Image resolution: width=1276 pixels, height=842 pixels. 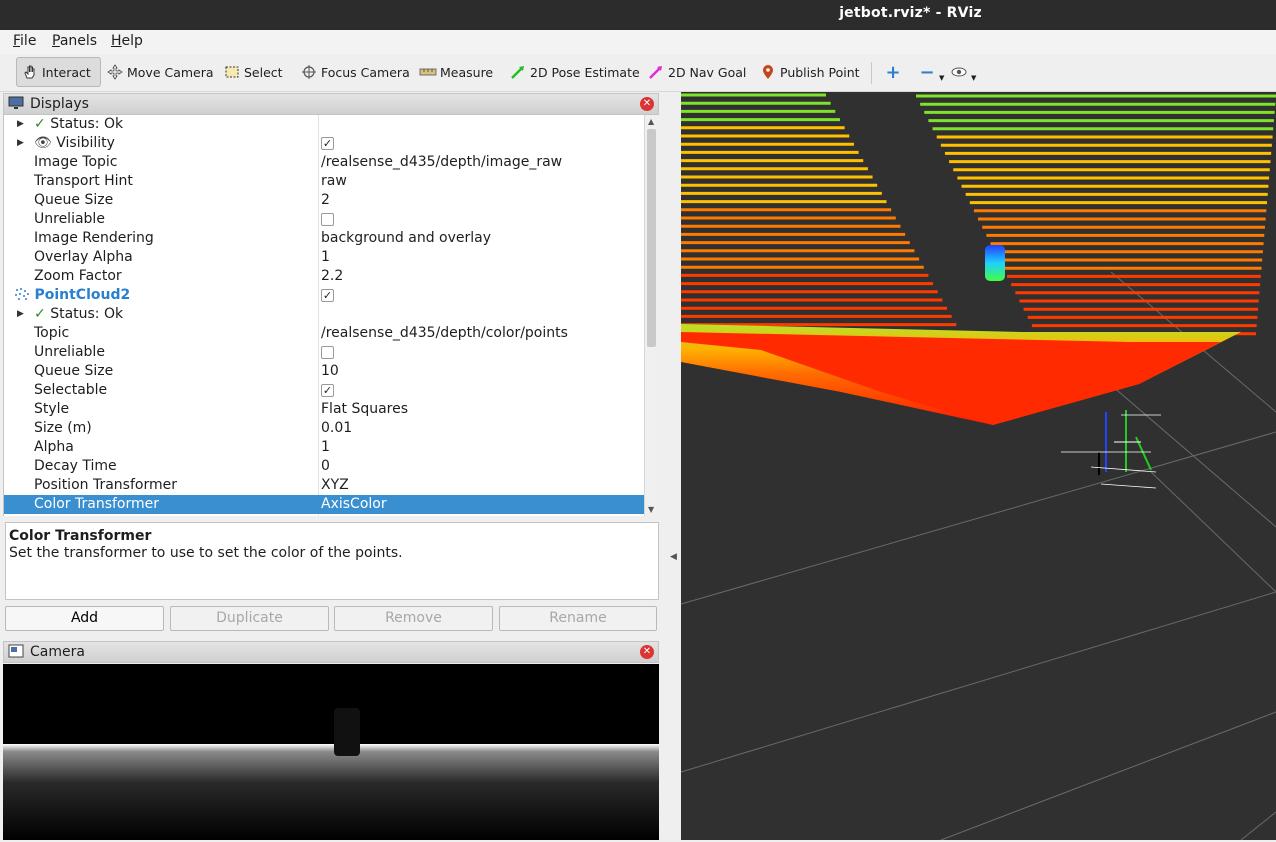 I want to click on select-tool-button: Select, so click(x=253, y=72).